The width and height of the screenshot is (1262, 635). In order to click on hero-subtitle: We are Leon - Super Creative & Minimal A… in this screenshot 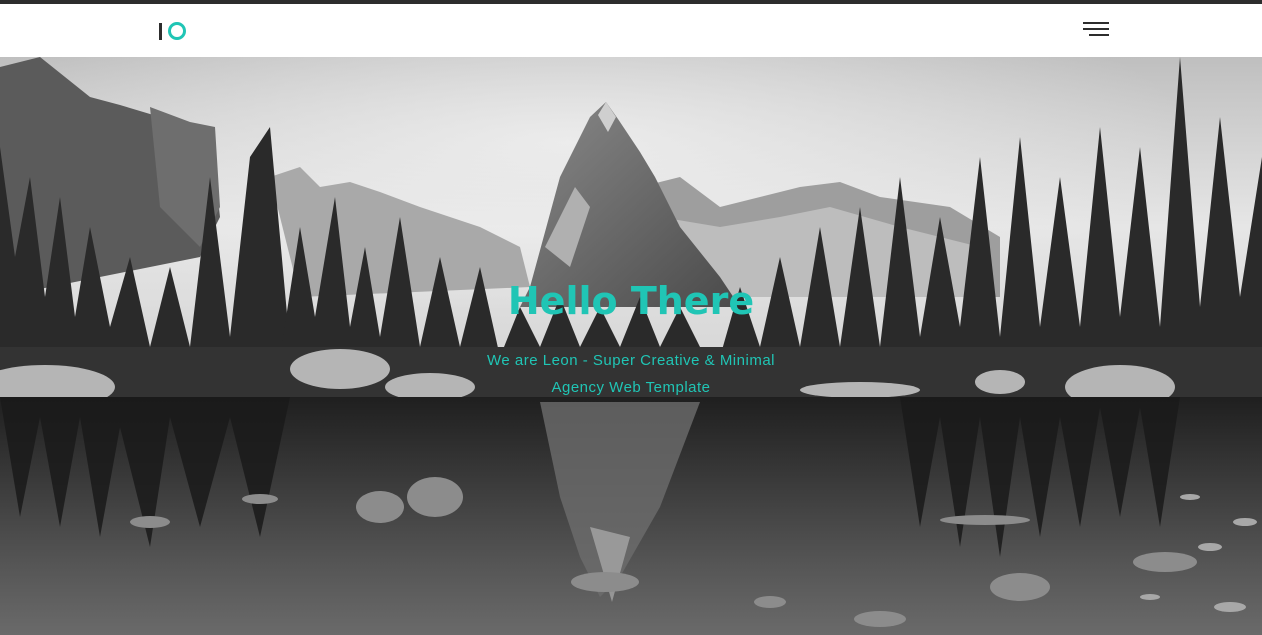, I will do `click(630, 374)`.